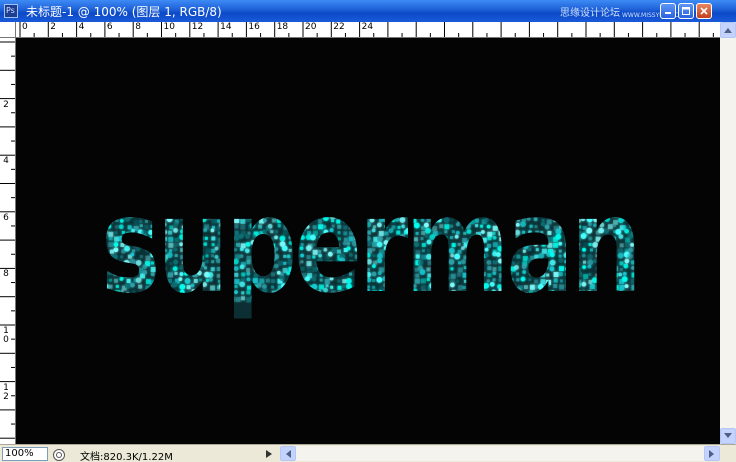  What do you see at coordinates (728, 30) in the screenshot?
I see `scroll-up-button` at bounding box center [728, 30].